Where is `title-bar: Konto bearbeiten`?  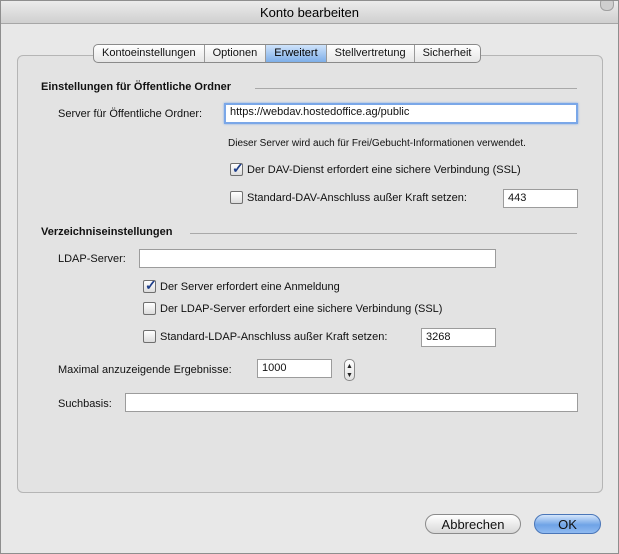 title-bar: Konto bearbeiten is located at coordinates (309, 12).